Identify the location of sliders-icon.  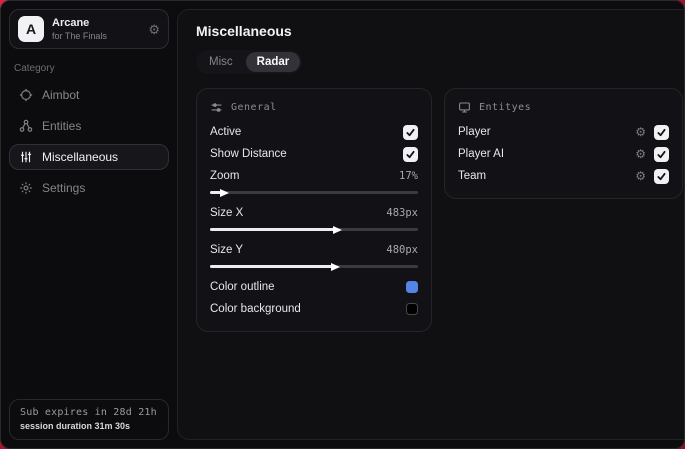
(26, 157).